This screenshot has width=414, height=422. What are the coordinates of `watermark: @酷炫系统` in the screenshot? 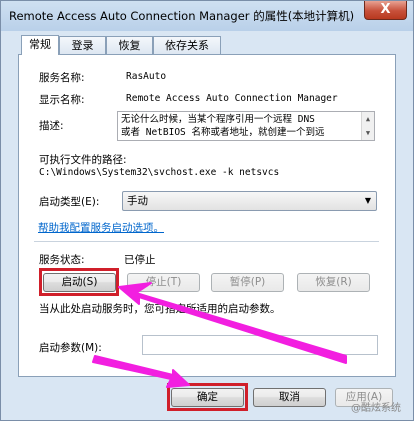 It's located at (376, 408).